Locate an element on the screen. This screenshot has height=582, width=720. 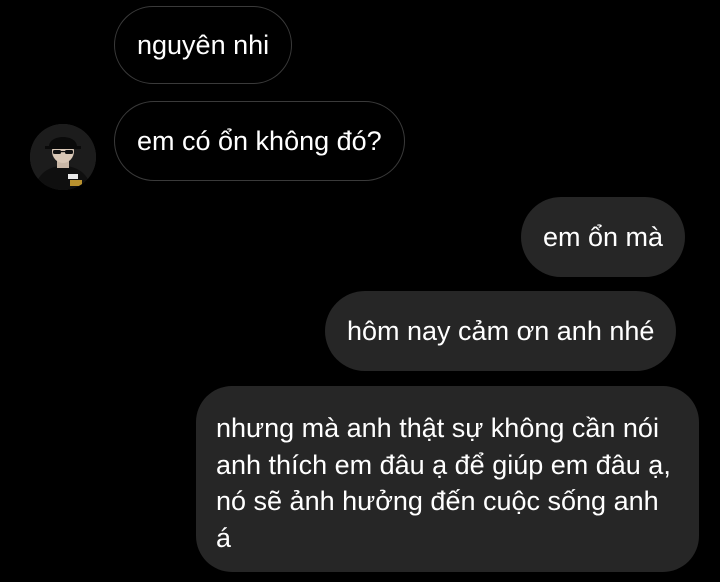
incoming-message-bubble: em có ổn không đó? is located at coordinates (259, 141).